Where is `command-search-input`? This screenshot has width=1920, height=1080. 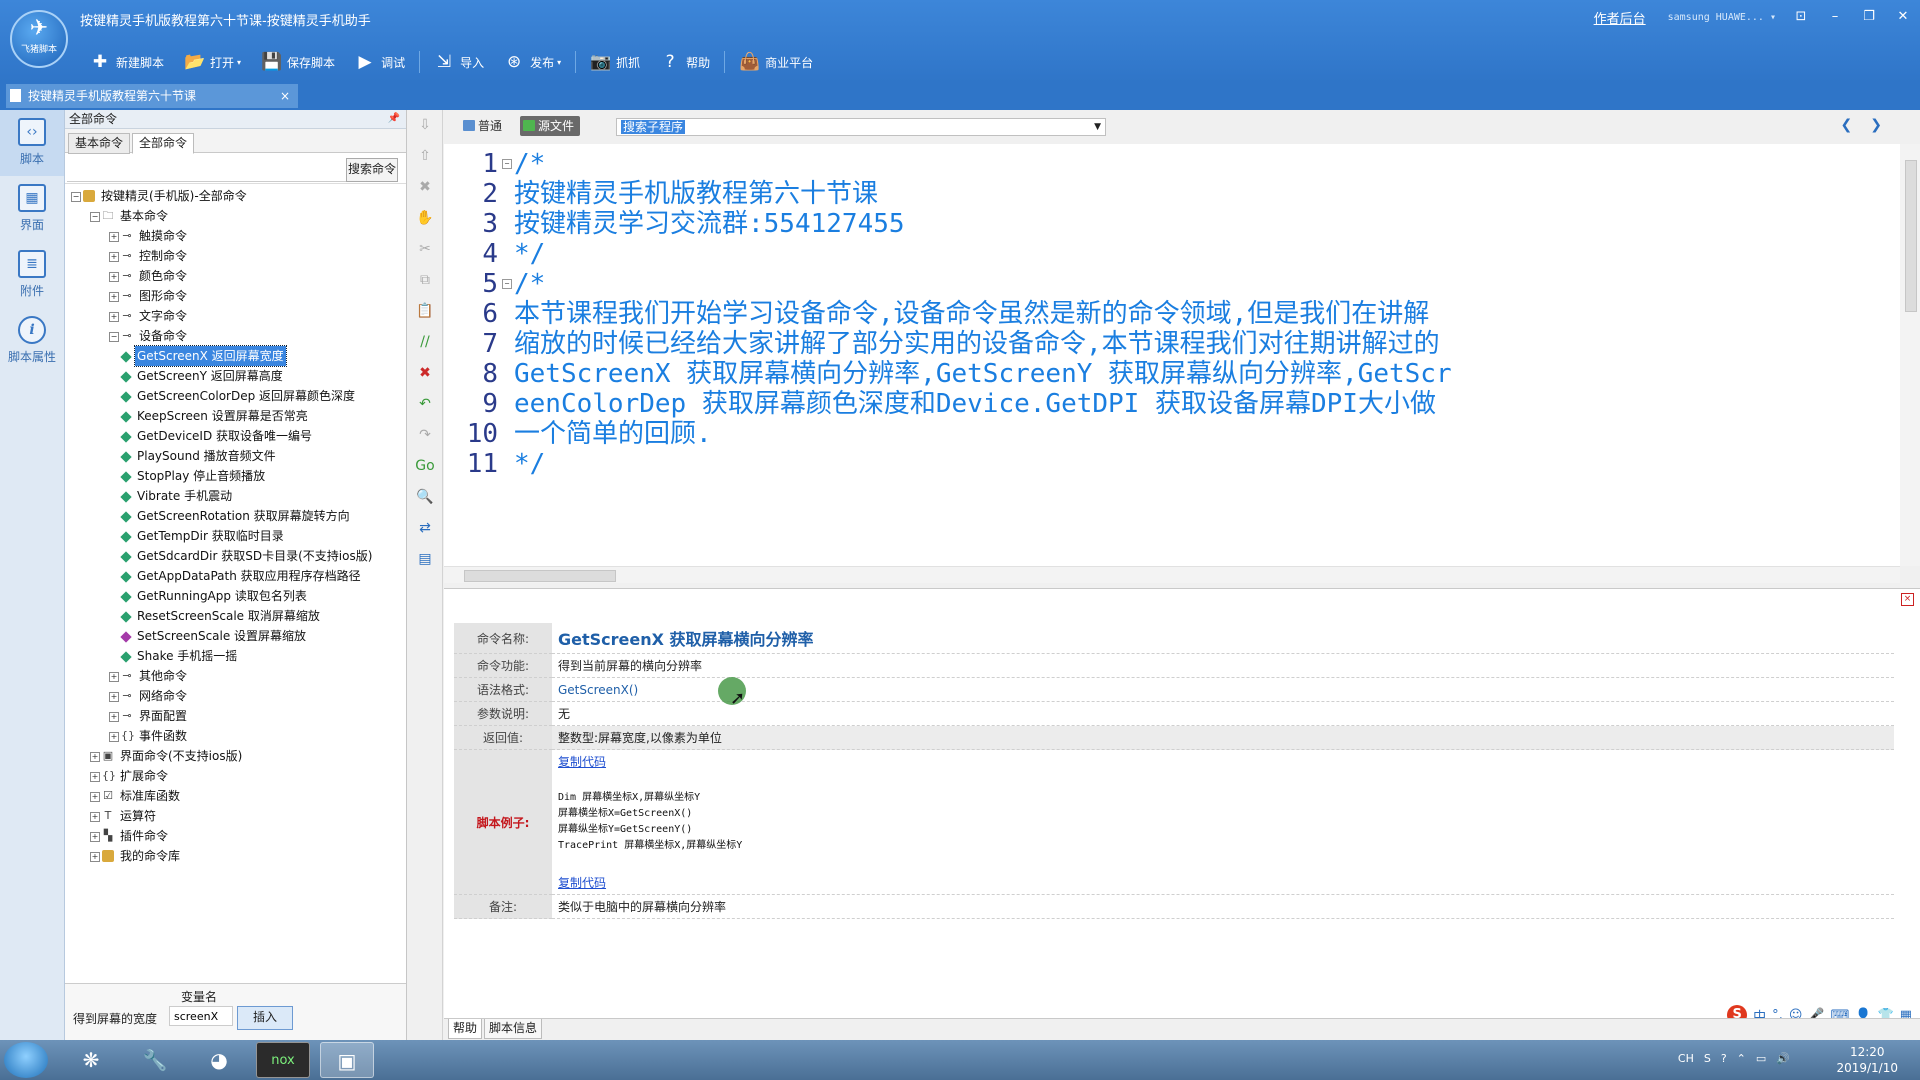 command-search-input is located at coordinates (208, 170).